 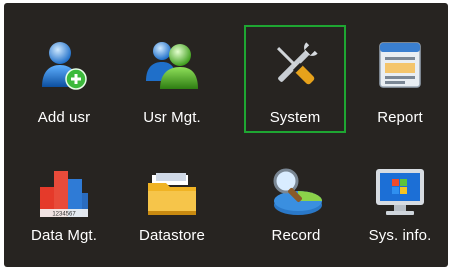 What do you see at coordinates (400, 65) in the screenshot?
I see `report-icon` at bounding box center [400, 65].